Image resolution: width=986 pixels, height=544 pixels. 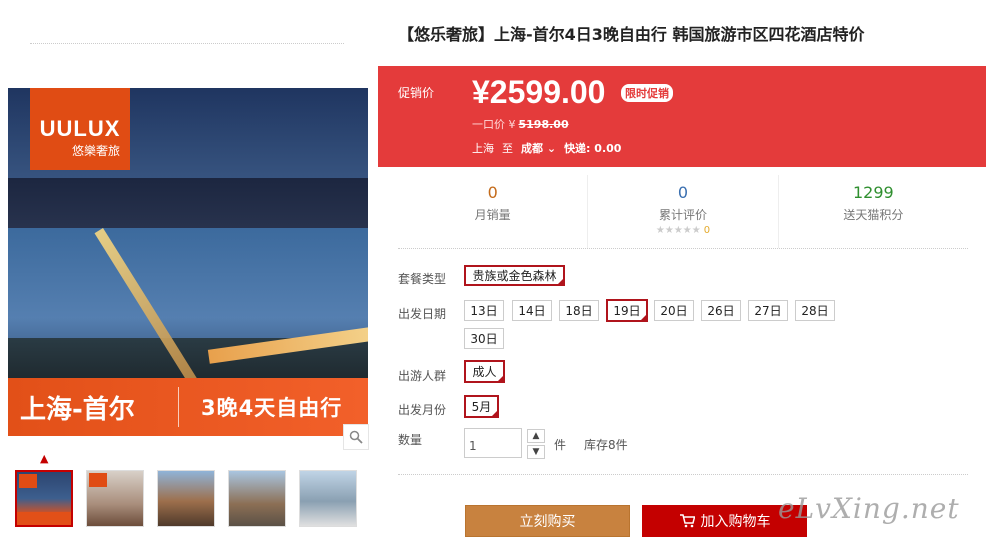 What do you see at coordinates (484, 310) in the screenshot?
I see `date-option: 13日` at bounding box center [484, 310].